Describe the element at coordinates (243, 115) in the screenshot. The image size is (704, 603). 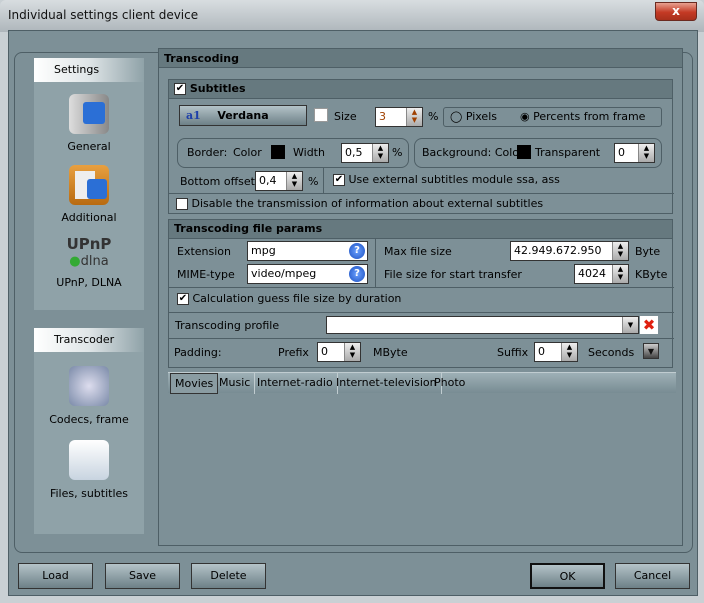
I see `font-button: a1 Verdana` at that location.